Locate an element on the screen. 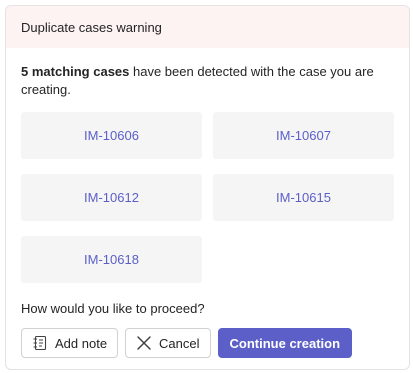 The width and height of the screenshot is (413, 373). case-link: IM-10615 is located at coordinates (303, 197).